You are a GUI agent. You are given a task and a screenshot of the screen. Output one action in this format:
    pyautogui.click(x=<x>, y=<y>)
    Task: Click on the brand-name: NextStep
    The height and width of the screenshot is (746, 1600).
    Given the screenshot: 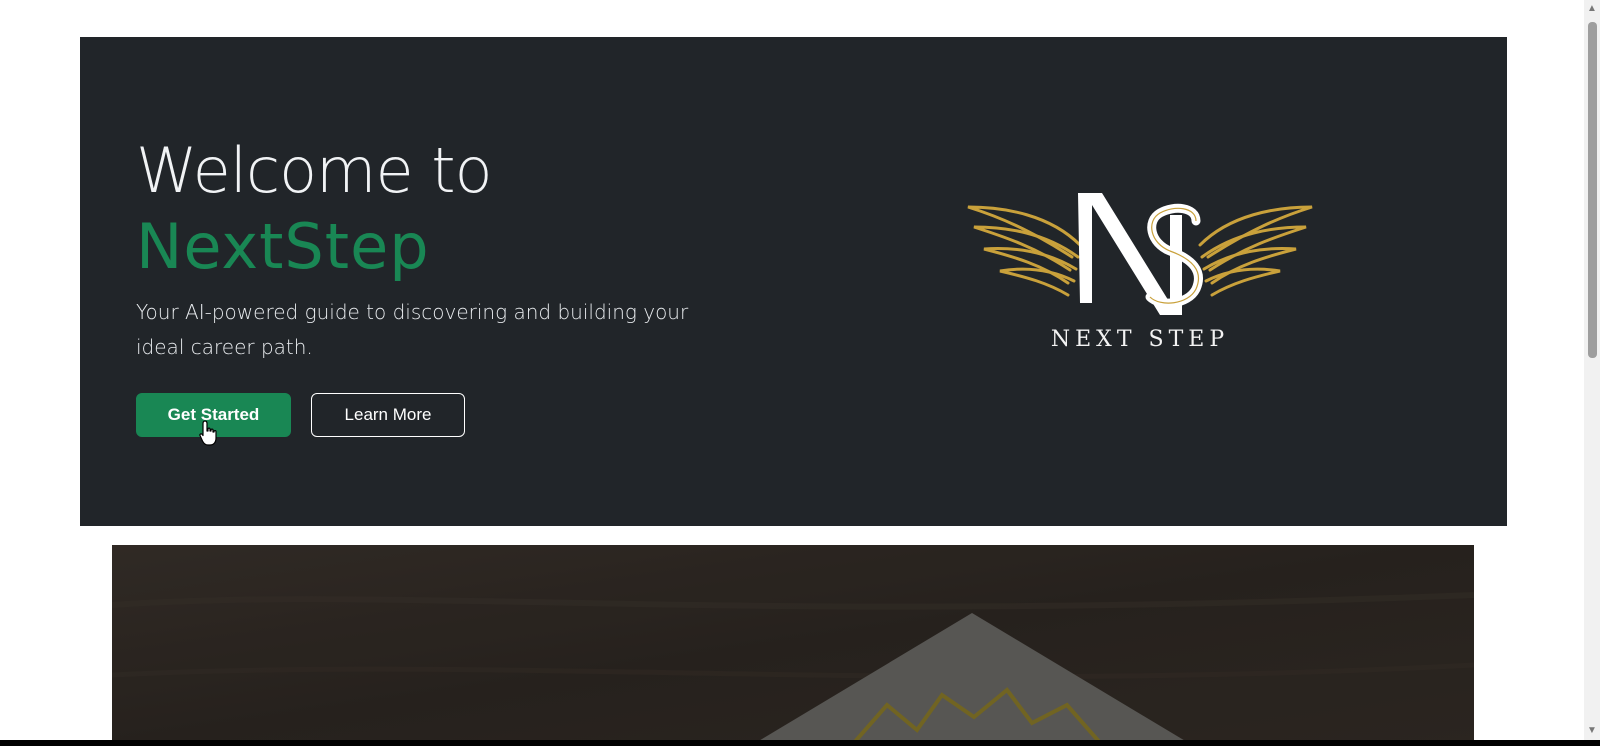 What is the action you would take?
    pyautogui.click(x=283, y=246)
    